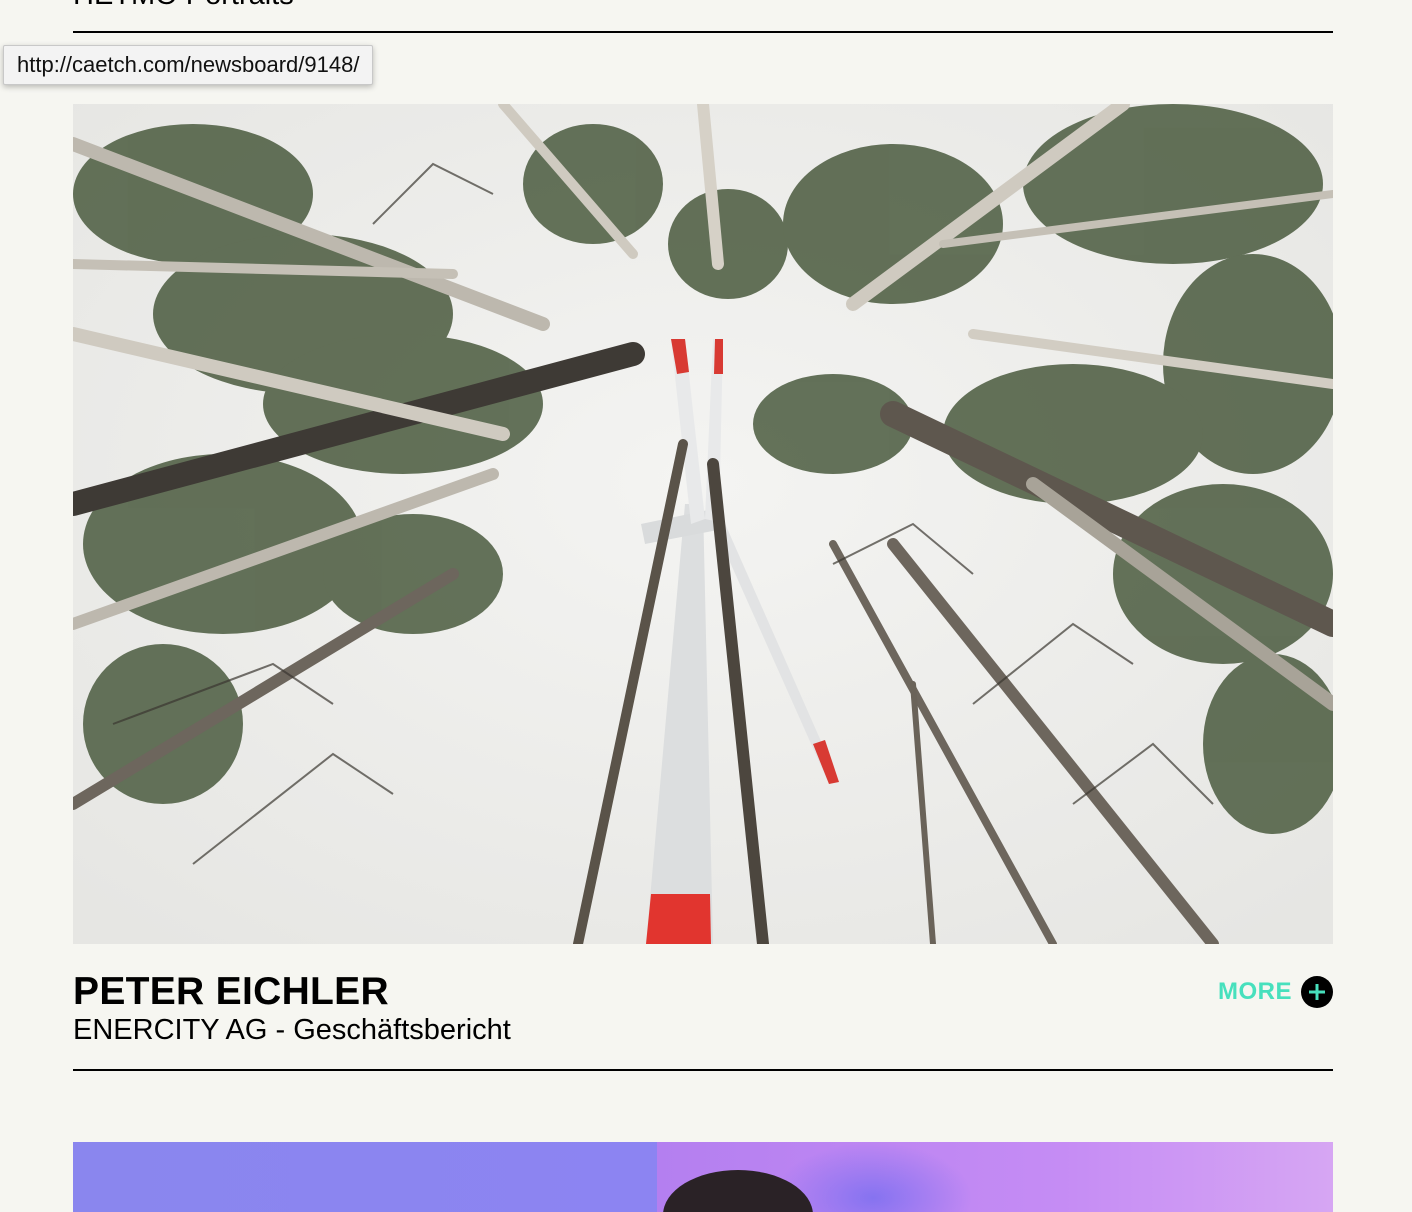 This screenshot has height=1212, width=1412. Describe the element at coordinates (292, 1030) in the screenshot. I see `entry-subtitle: ENERCITY AG - Geschäftsbericht` at that location.